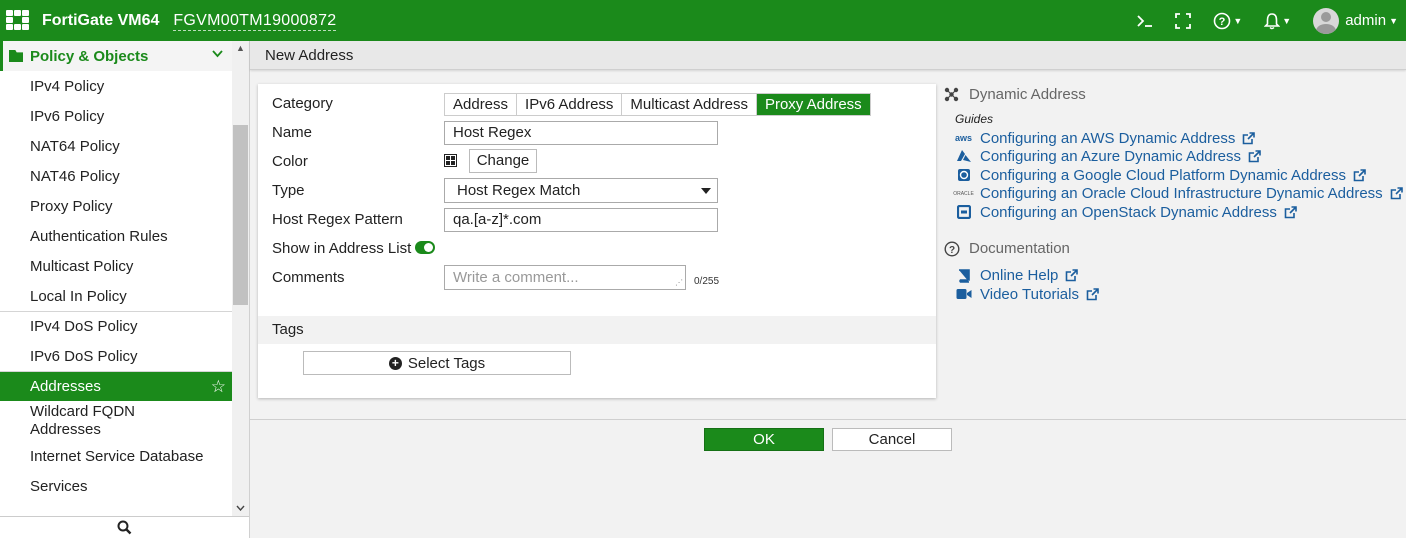  I want to click on sidebar-item-ipv4-policy: IPv4 Policy, so click(116, 86).